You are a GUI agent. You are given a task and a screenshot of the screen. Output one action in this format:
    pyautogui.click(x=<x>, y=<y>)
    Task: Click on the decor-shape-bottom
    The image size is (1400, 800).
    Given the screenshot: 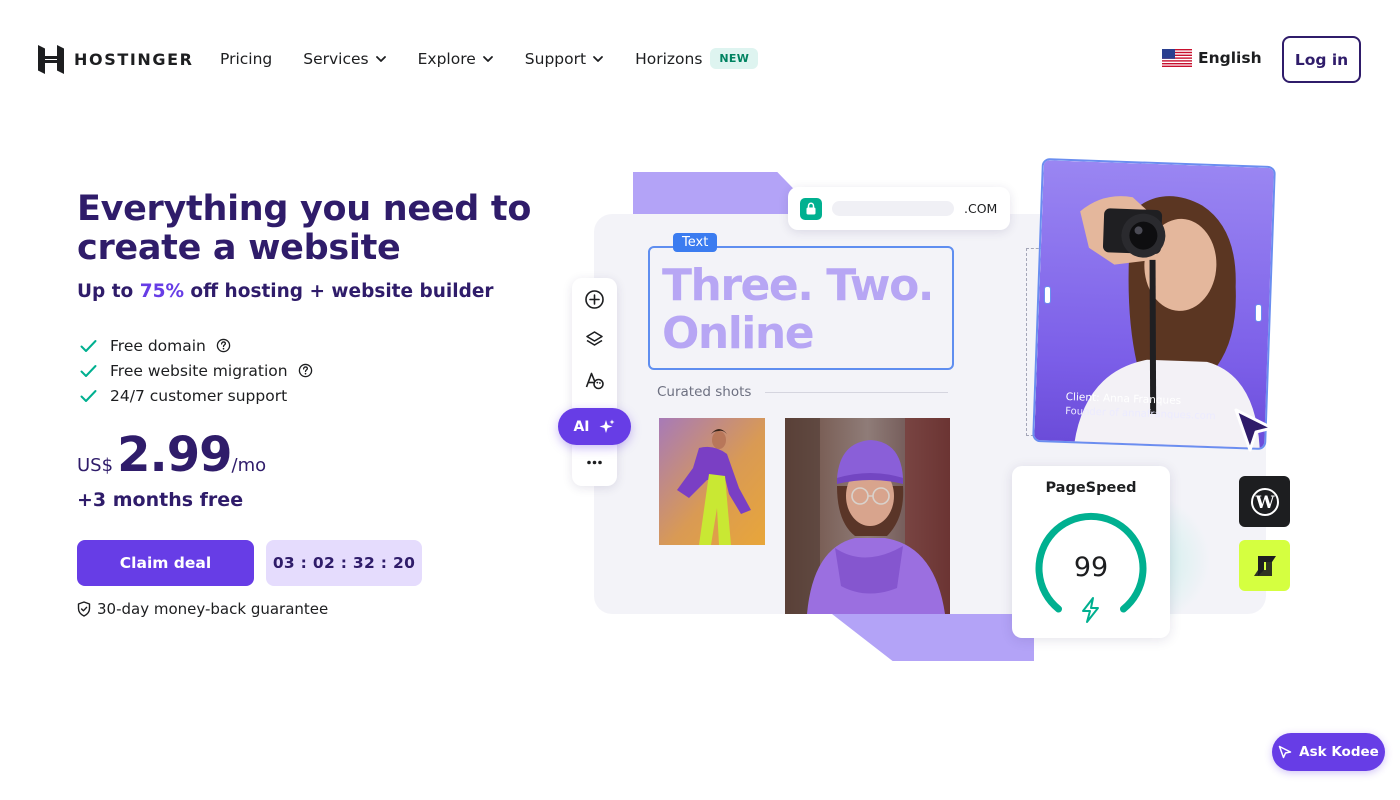 What is the action you would take?
    pyautogui.click(x=933, y=637)
    